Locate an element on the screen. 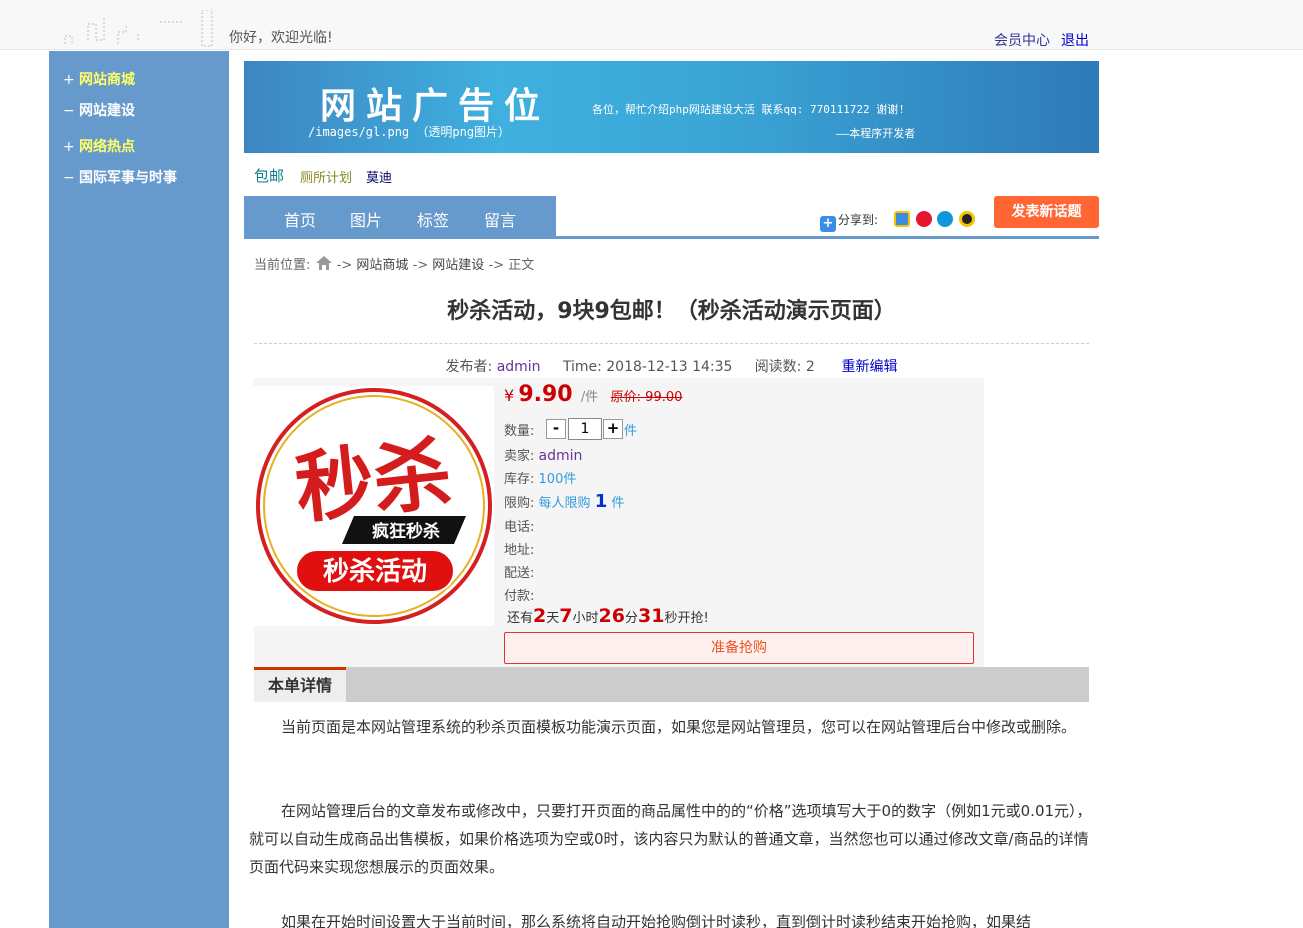  tag-link-modi: 莫迪 is located at coordinates (379, 176).